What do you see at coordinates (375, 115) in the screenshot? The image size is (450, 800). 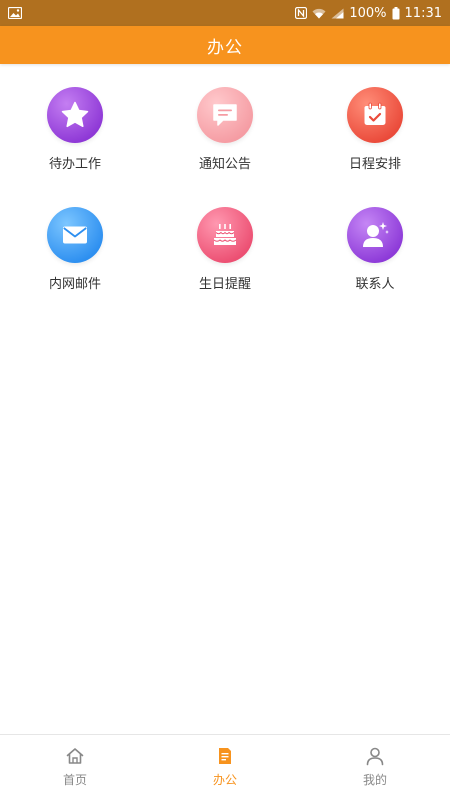 I see `calendar-check-icon` at bounding box center [375, 115].